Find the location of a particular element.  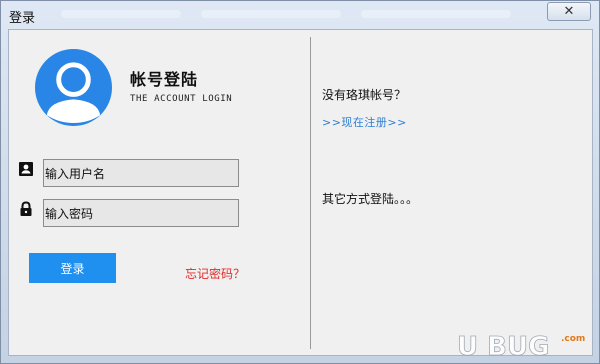

user-avatar-icon is located at coordinates (73, 87).